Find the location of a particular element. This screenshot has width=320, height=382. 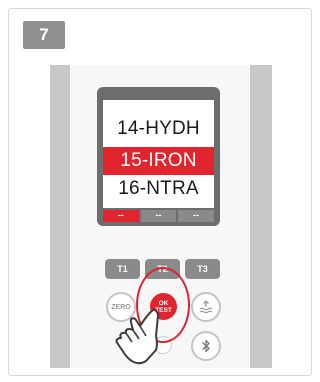

water-level-button is located at coordinates (206, 307).